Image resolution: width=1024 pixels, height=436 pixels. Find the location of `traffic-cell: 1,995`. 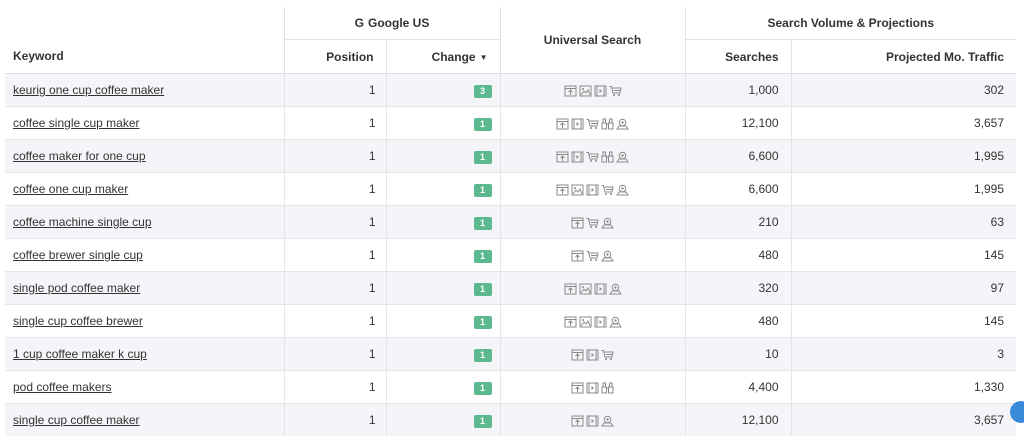

traffic-cell: 1,995 is located at coordinates (903, 189).